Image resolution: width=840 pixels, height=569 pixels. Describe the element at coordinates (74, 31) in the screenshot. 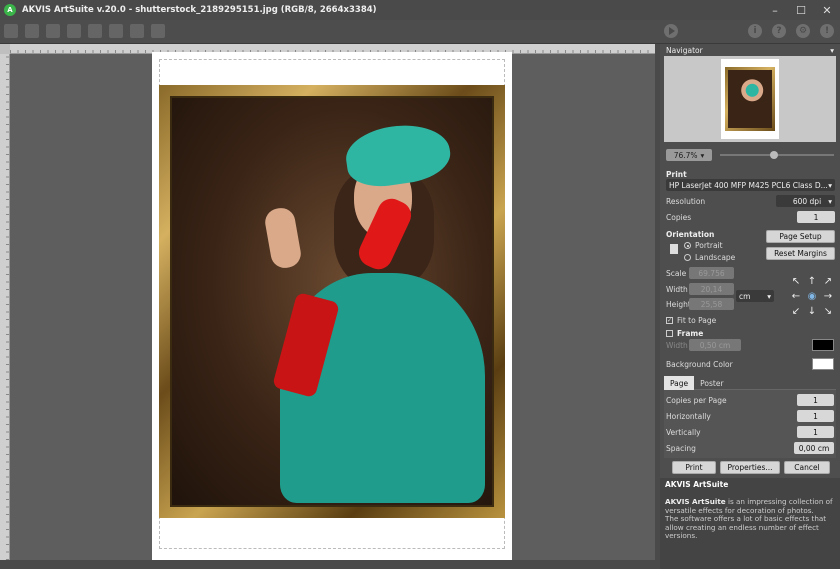

I see `print-icon` at that location.